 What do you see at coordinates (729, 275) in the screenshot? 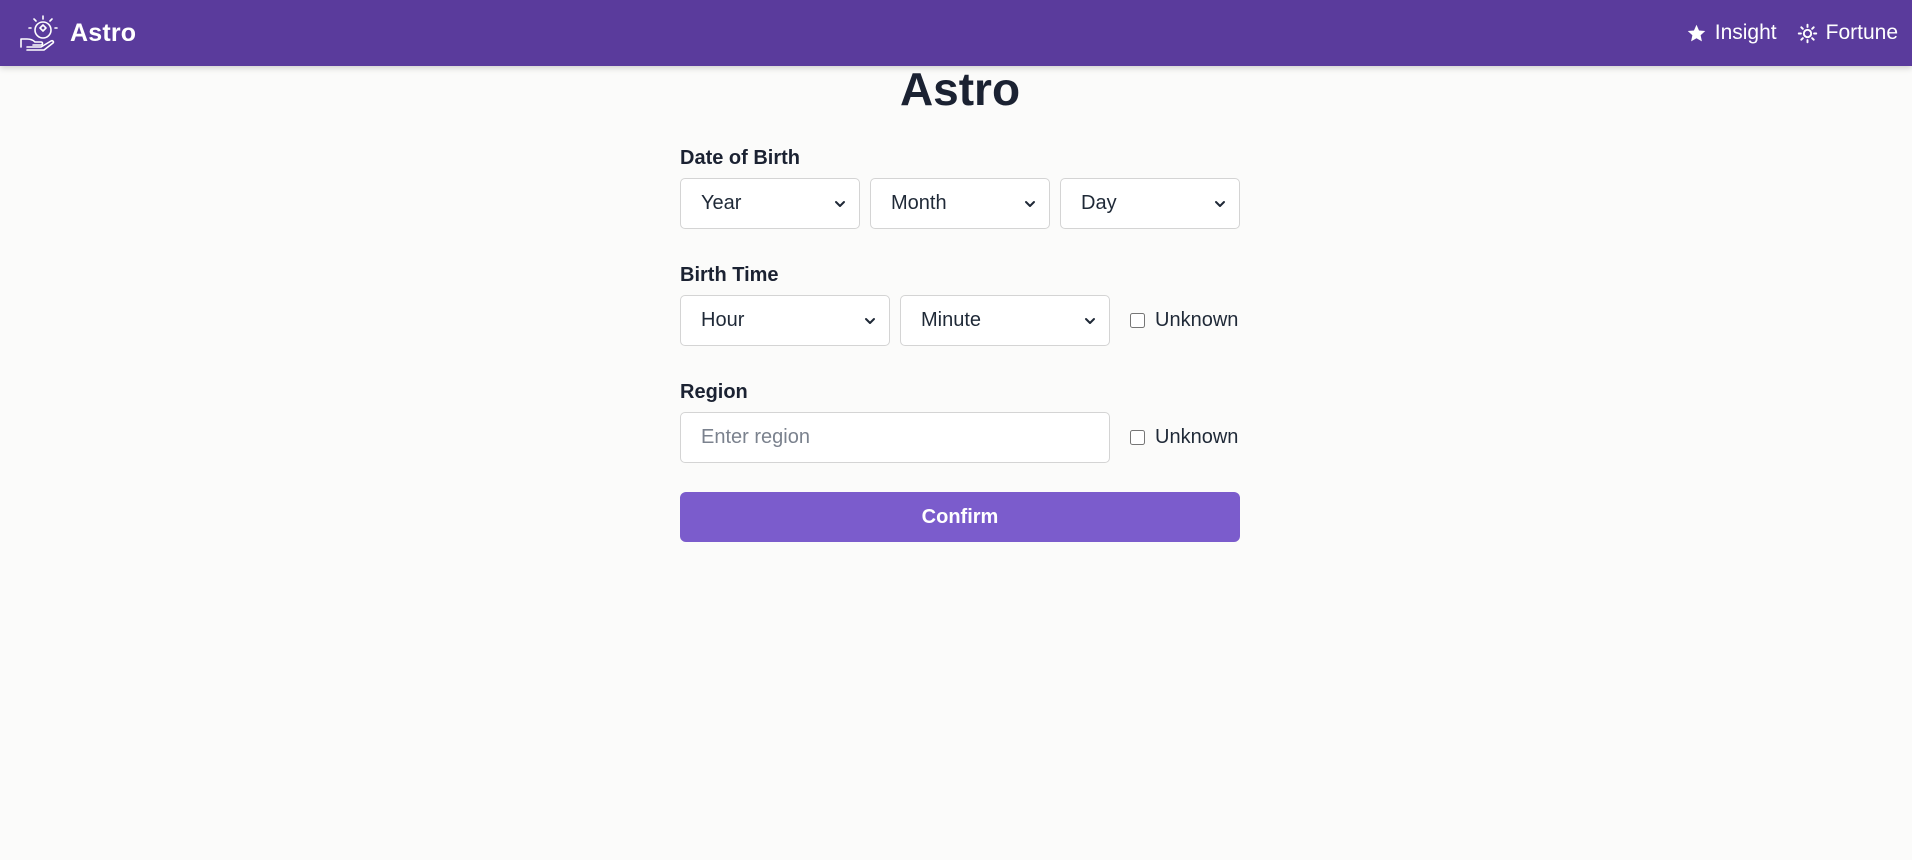
I see `birth-time-label: Birth Time` at bounding box center [729, 275].